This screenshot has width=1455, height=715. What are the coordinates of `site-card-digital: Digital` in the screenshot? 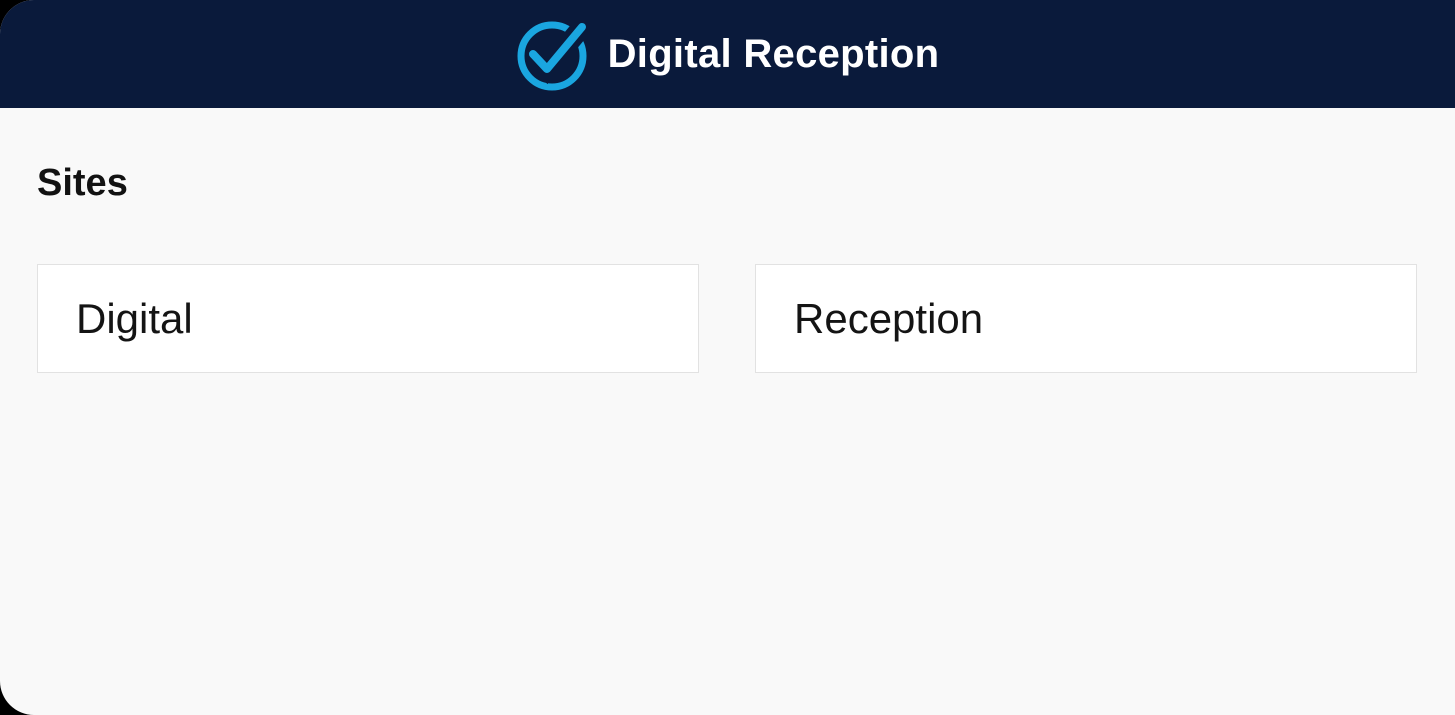 It's located at (368, 318).